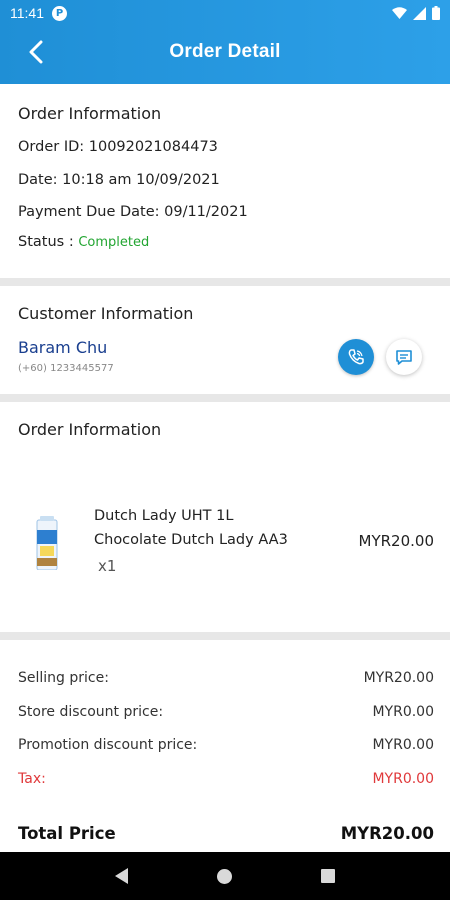  I want to click on nav-home-icon, so click(224, 876).